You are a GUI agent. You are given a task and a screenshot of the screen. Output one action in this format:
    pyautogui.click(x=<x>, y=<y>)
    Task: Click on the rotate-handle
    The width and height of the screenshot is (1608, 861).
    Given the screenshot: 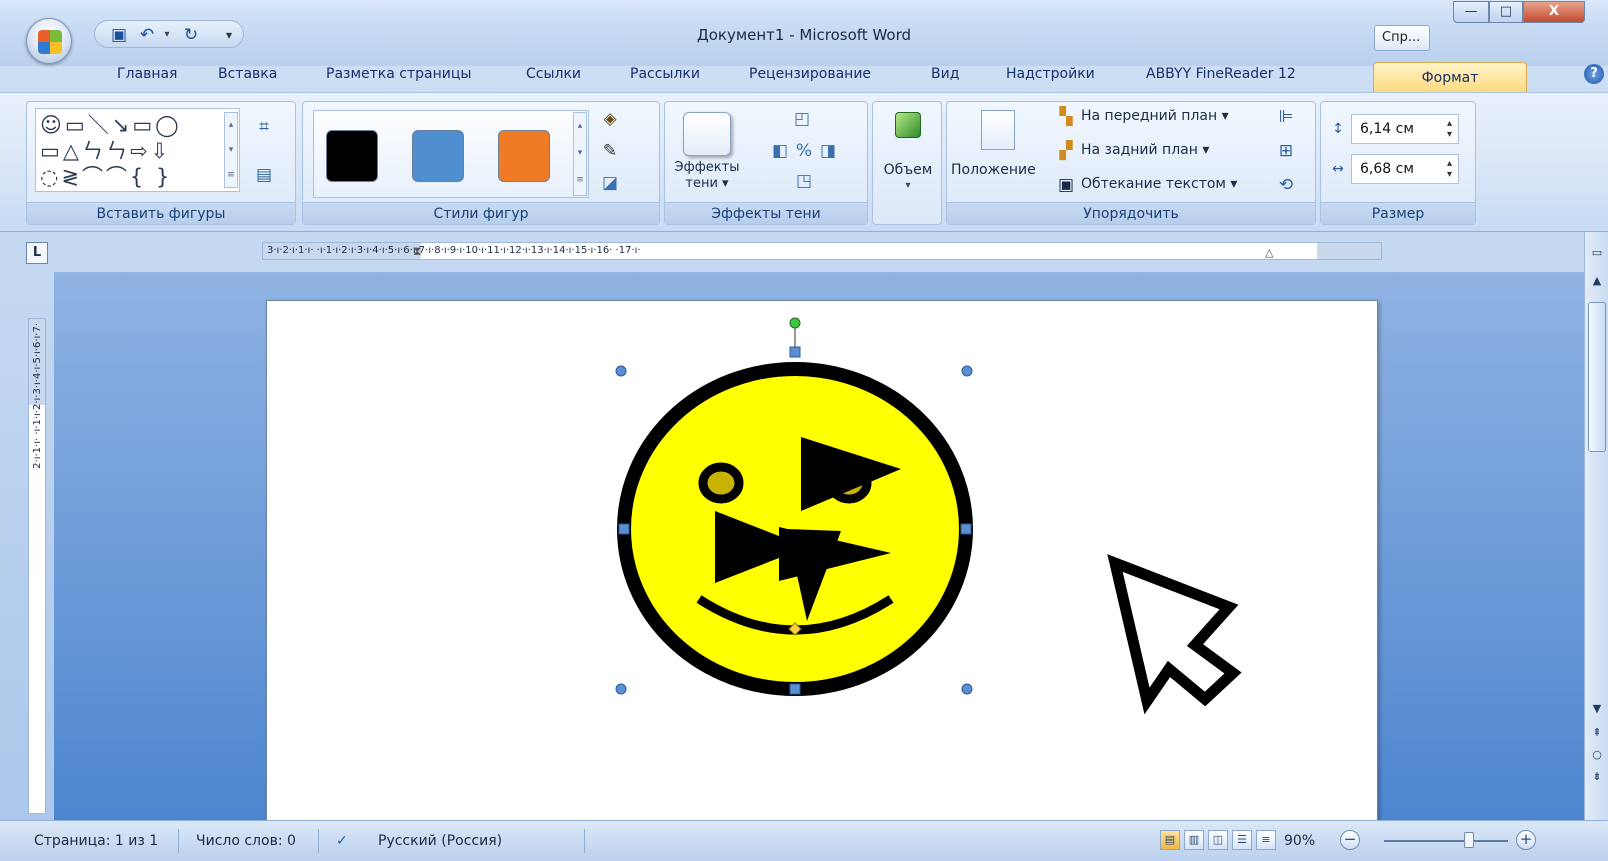 What is the action you would take?
    pyautogui.click(x=795, y=323)
    